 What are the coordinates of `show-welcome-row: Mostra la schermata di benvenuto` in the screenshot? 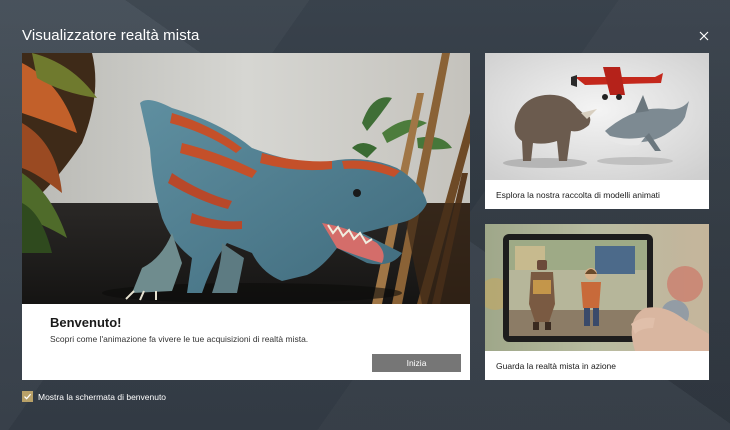 It's located at (94, 396).